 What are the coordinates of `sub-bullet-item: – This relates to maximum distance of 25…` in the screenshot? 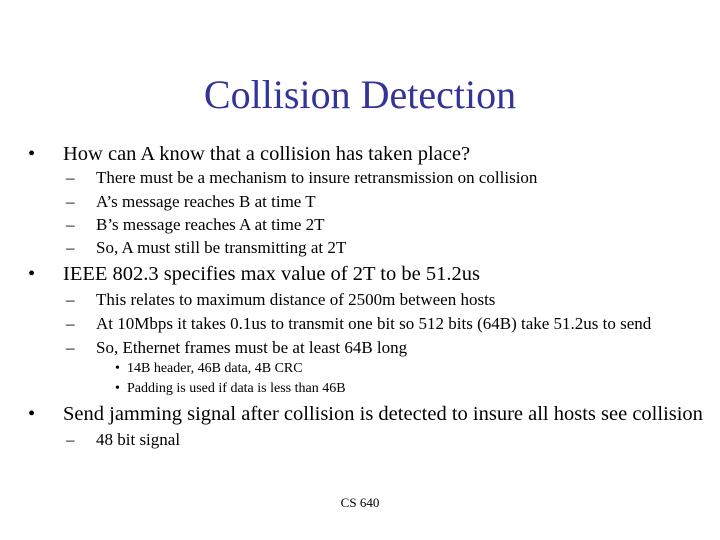 It's located at (281, 300).